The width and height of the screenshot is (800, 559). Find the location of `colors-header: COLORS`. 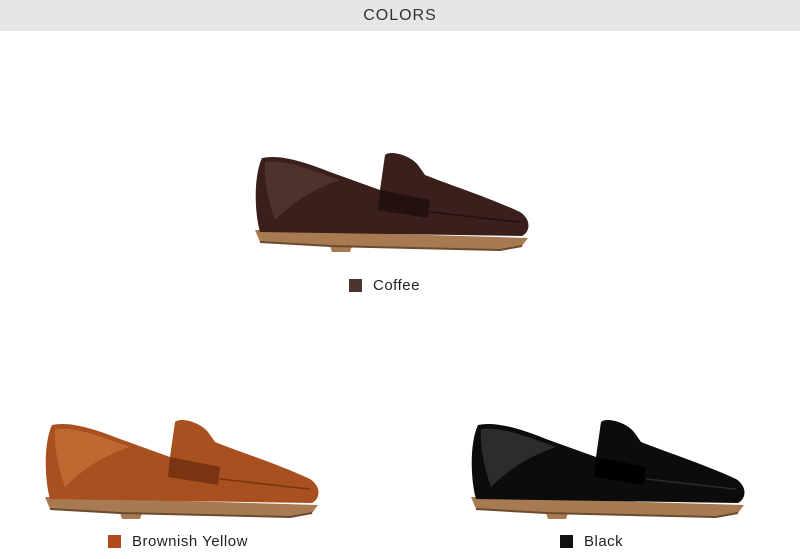

colors-header: COLORS is located at coordinates (400, 15).